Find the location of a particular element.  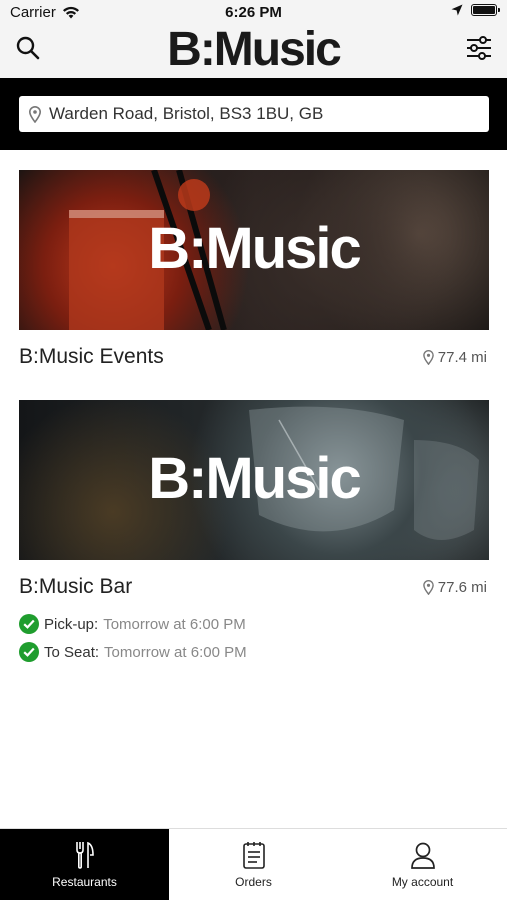

status-right is located at coordinates (475, 10).